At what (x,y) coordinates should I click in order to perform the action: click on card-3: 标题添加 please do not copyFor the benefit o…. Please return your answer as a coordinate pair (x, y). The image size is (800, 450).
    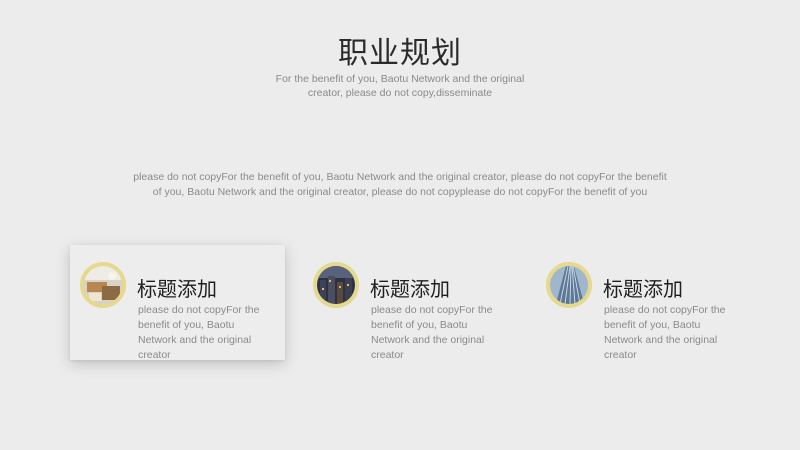
    Looking at the image, I should click on (643, 303).